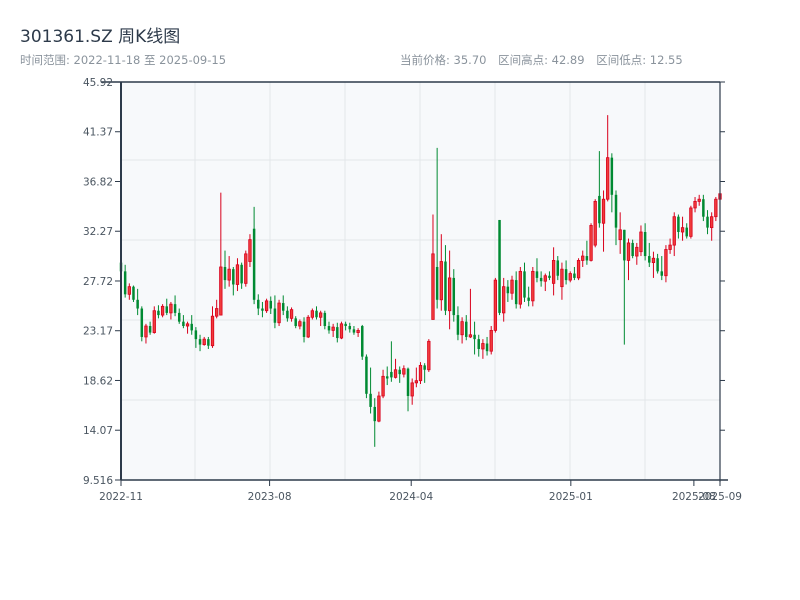 This screenshot has width=800, height=600. I want to click on y-tick-label: 23.17, so click(98, 332).